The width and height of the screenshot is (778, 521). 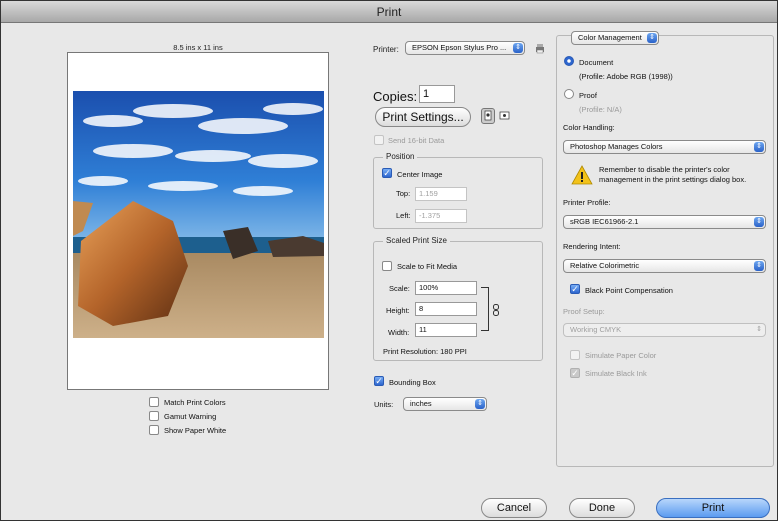 What do you see at coordinates (664, 147) in the screenshot?
I see `color-handling-popup: Photoshop Manages Colors ⇕` at bounding box center [664, 147].